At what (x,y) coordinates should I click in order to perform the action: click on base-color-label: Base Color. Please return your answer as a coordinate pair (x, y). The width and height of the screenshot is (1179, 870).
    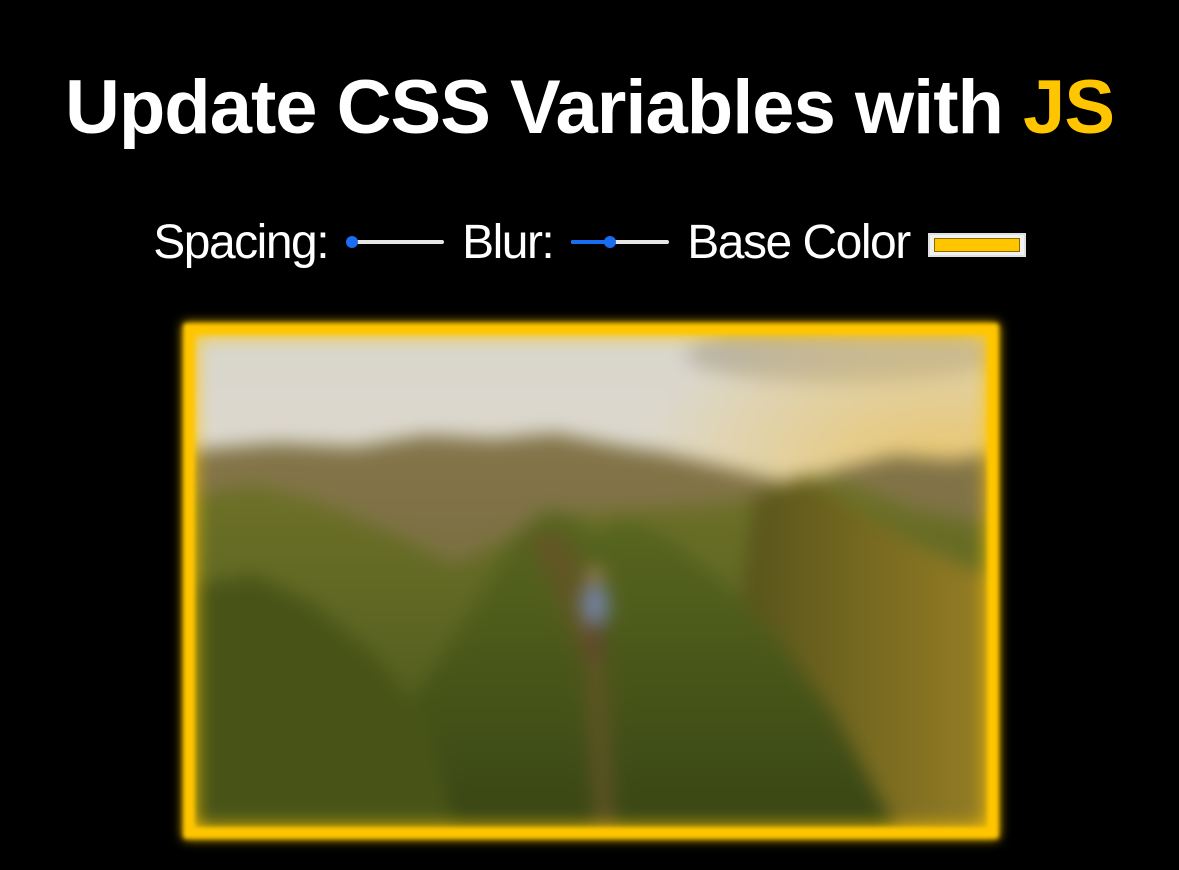
    Looking at the image, I should click on (799, 242).